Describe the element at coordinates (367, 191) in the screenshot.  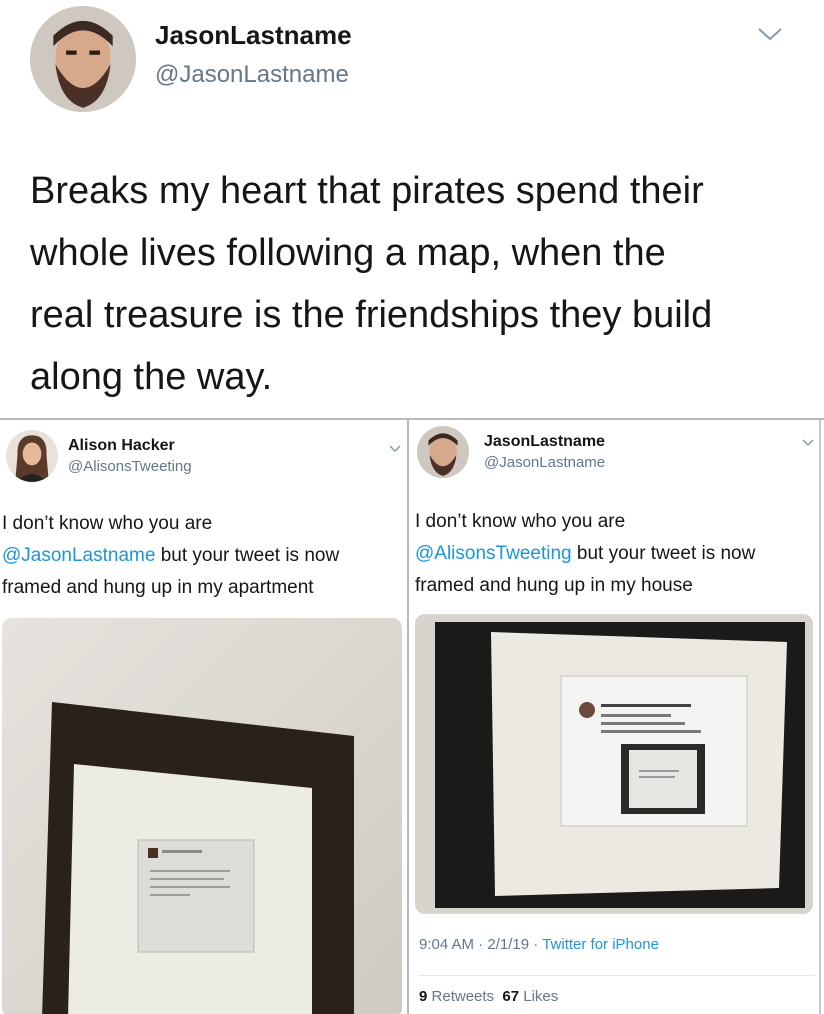
I see `tweet-text-line: Breaks my heart that pirates spend their` at that location.